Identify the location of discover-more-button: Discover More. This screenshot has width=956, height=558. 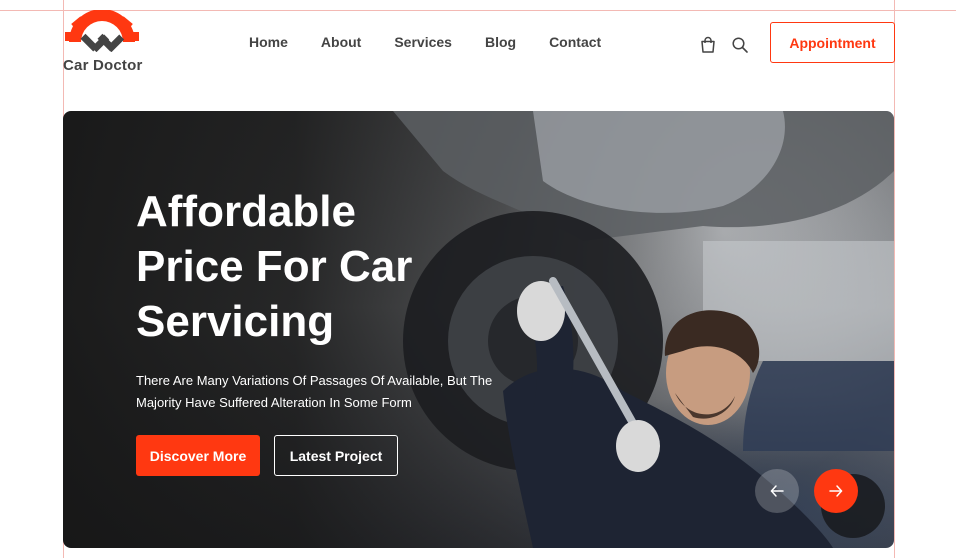
(198, 455).